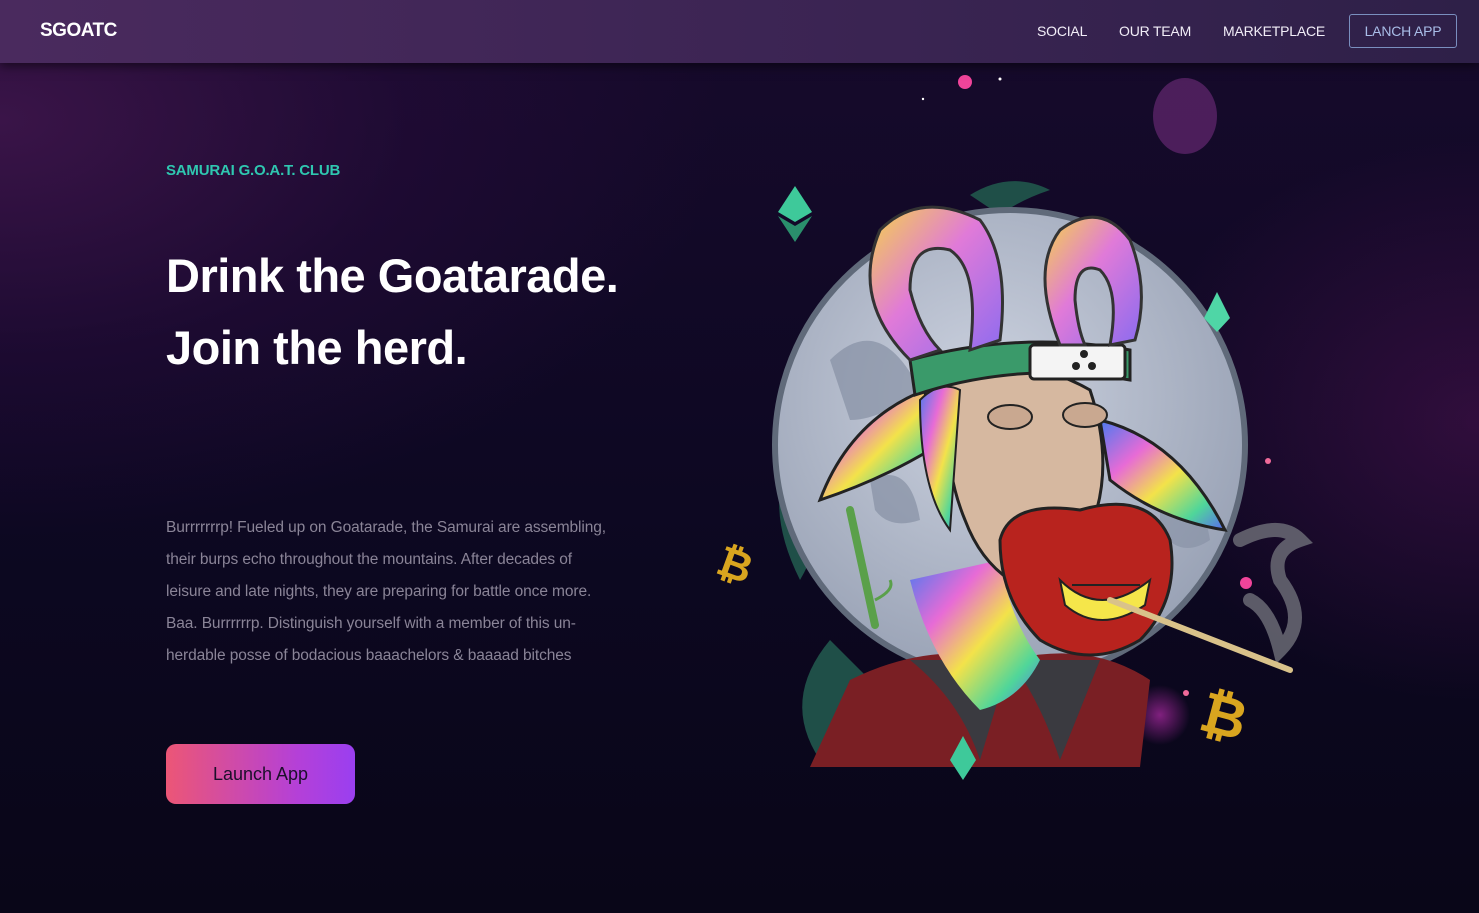 Image resolution: width=1479 pixels, height=913 pixels. What do you see at coordinates (78, 31) in the screenshot?
I see `site-logo: SGOATC` at bounding box center [78, 31].